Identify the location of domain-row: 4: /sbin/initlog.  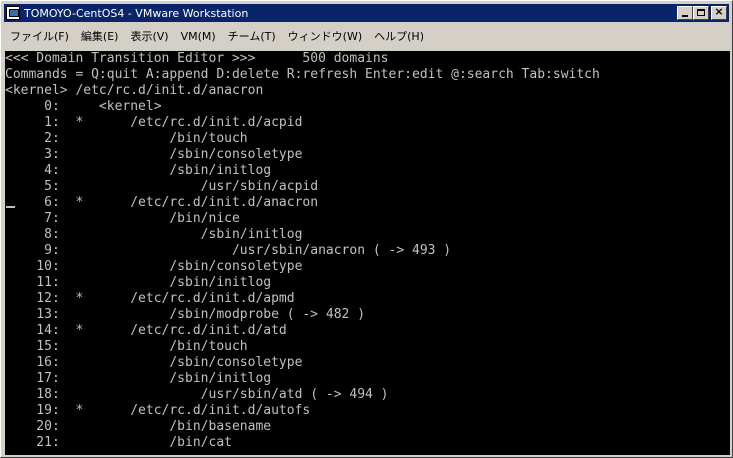
(367, 171).